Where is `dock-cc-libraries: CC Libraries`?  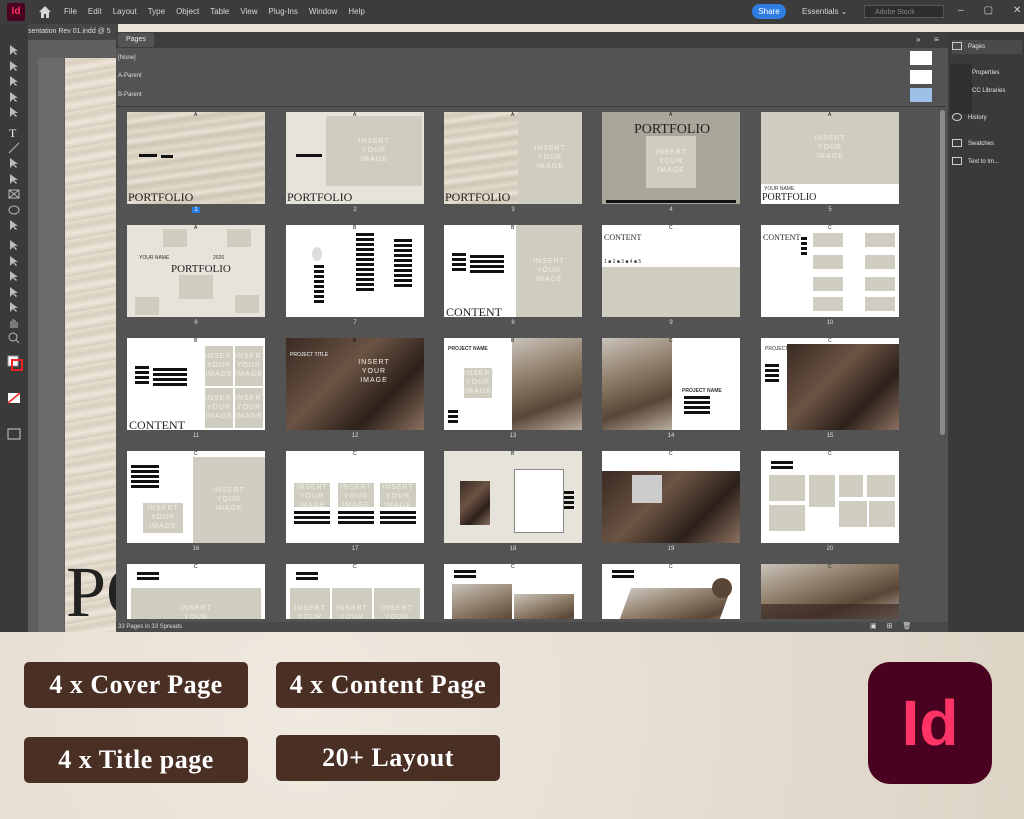 dock-cc-libraries: CC Libraries is located at coordinates (990, 91).